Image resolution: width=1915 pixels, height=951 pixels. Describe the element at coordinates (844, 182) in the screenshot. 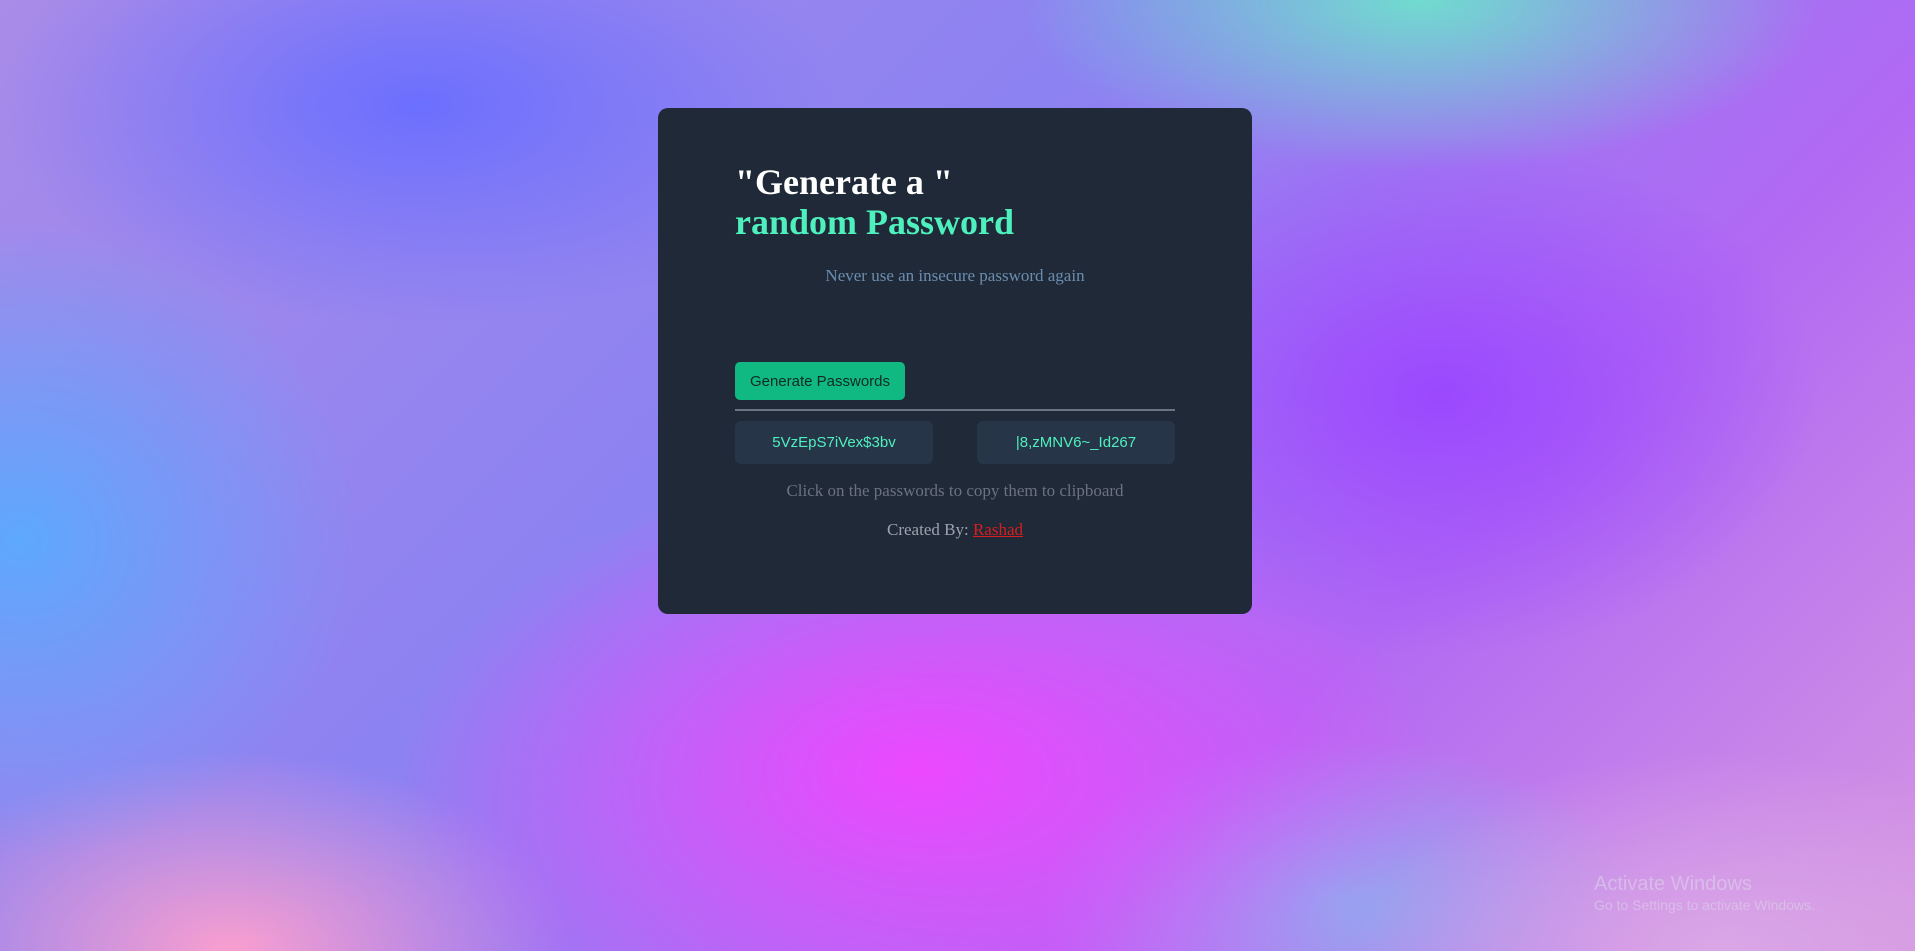

I see `title-line-1: "Generate a "` at that location.